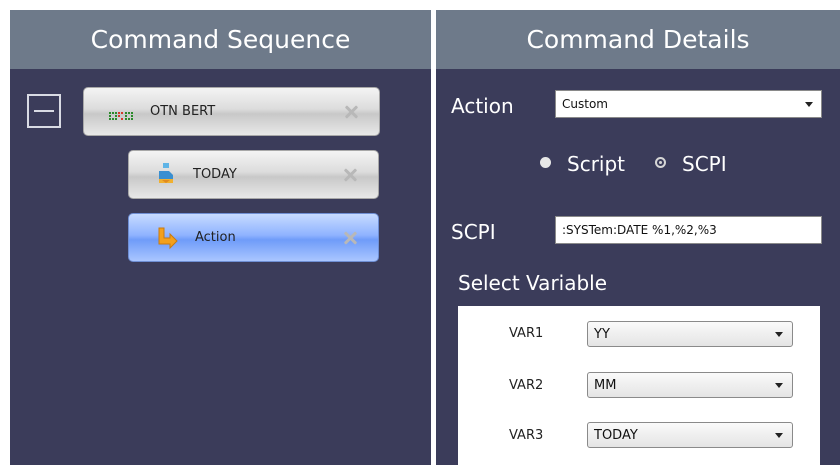 This screenshot has height=465, width=840. I want to click on radio-script-label: Script, so click(596, 164).